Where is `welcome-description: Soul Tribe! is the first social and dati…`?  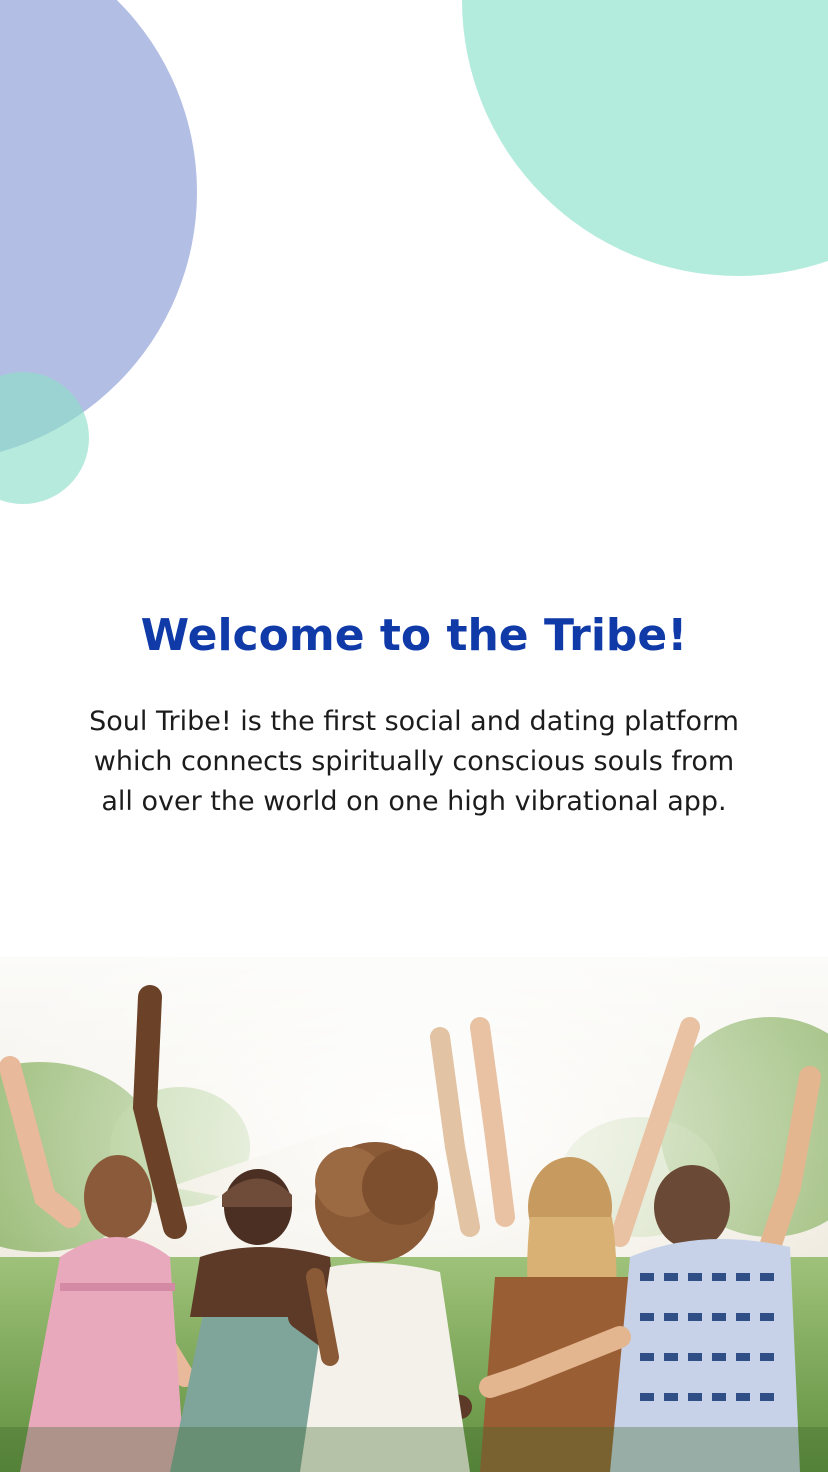
welcome-description: Soul Tribe! is the first social and dati… is located at coordinates (414, 761).